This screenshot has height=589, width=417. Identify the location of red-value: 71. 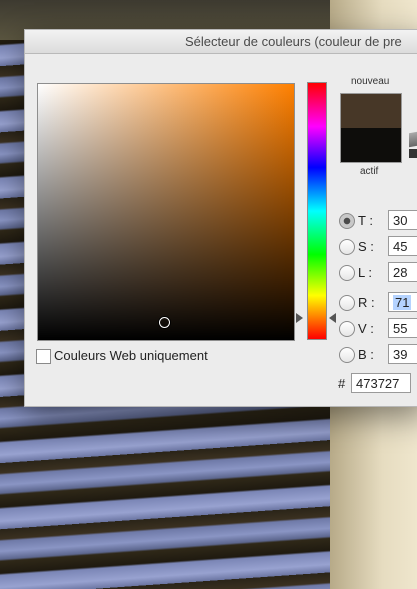
(402, 302).